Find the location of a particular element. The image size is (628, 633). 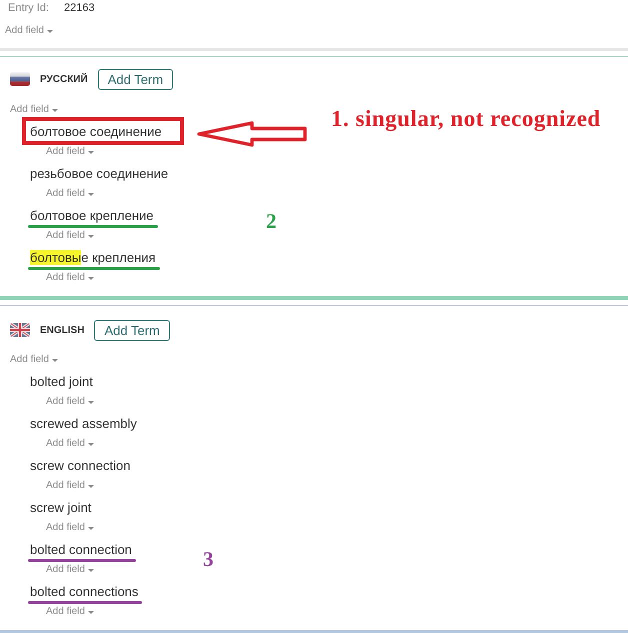

term-text: резьбовое соединение is located at coordinates (99, 174).